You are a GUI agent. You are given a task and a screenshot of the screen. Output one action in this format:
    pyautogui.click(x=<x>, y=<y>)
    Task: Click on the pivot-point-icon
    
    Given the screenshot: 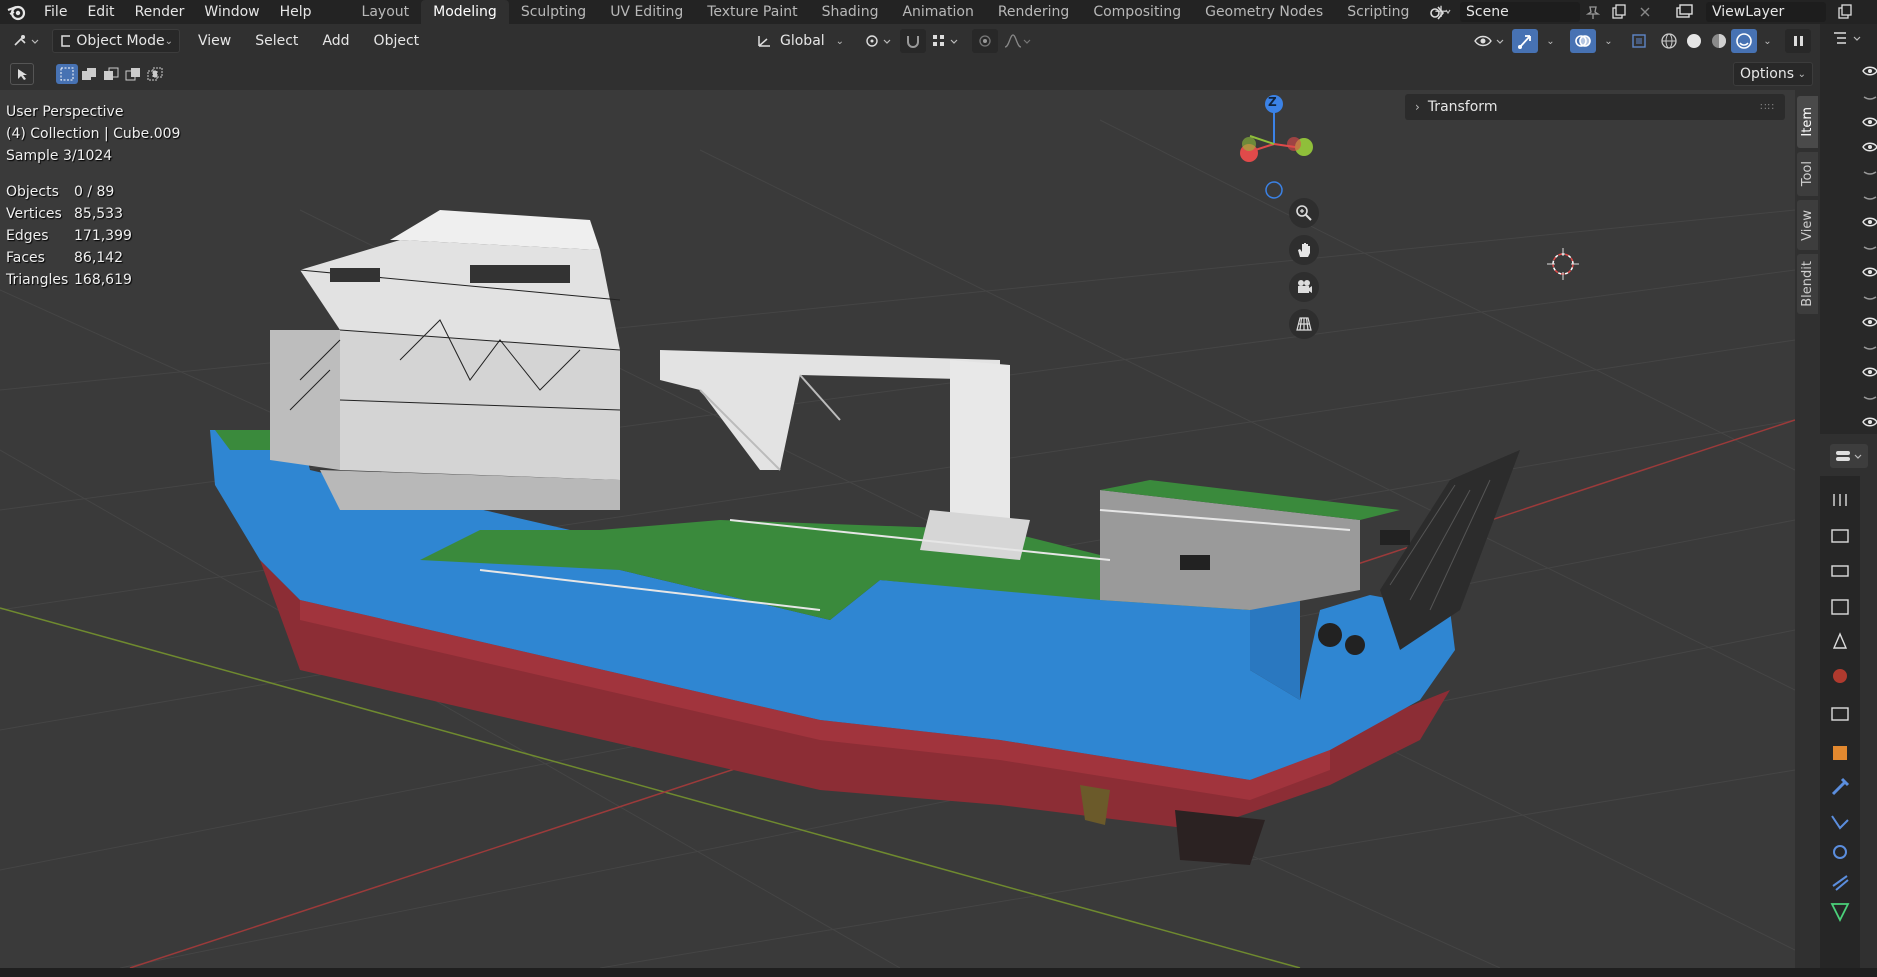 What is the action you would take?
    pyautogui.click(x=878, y=41)
    